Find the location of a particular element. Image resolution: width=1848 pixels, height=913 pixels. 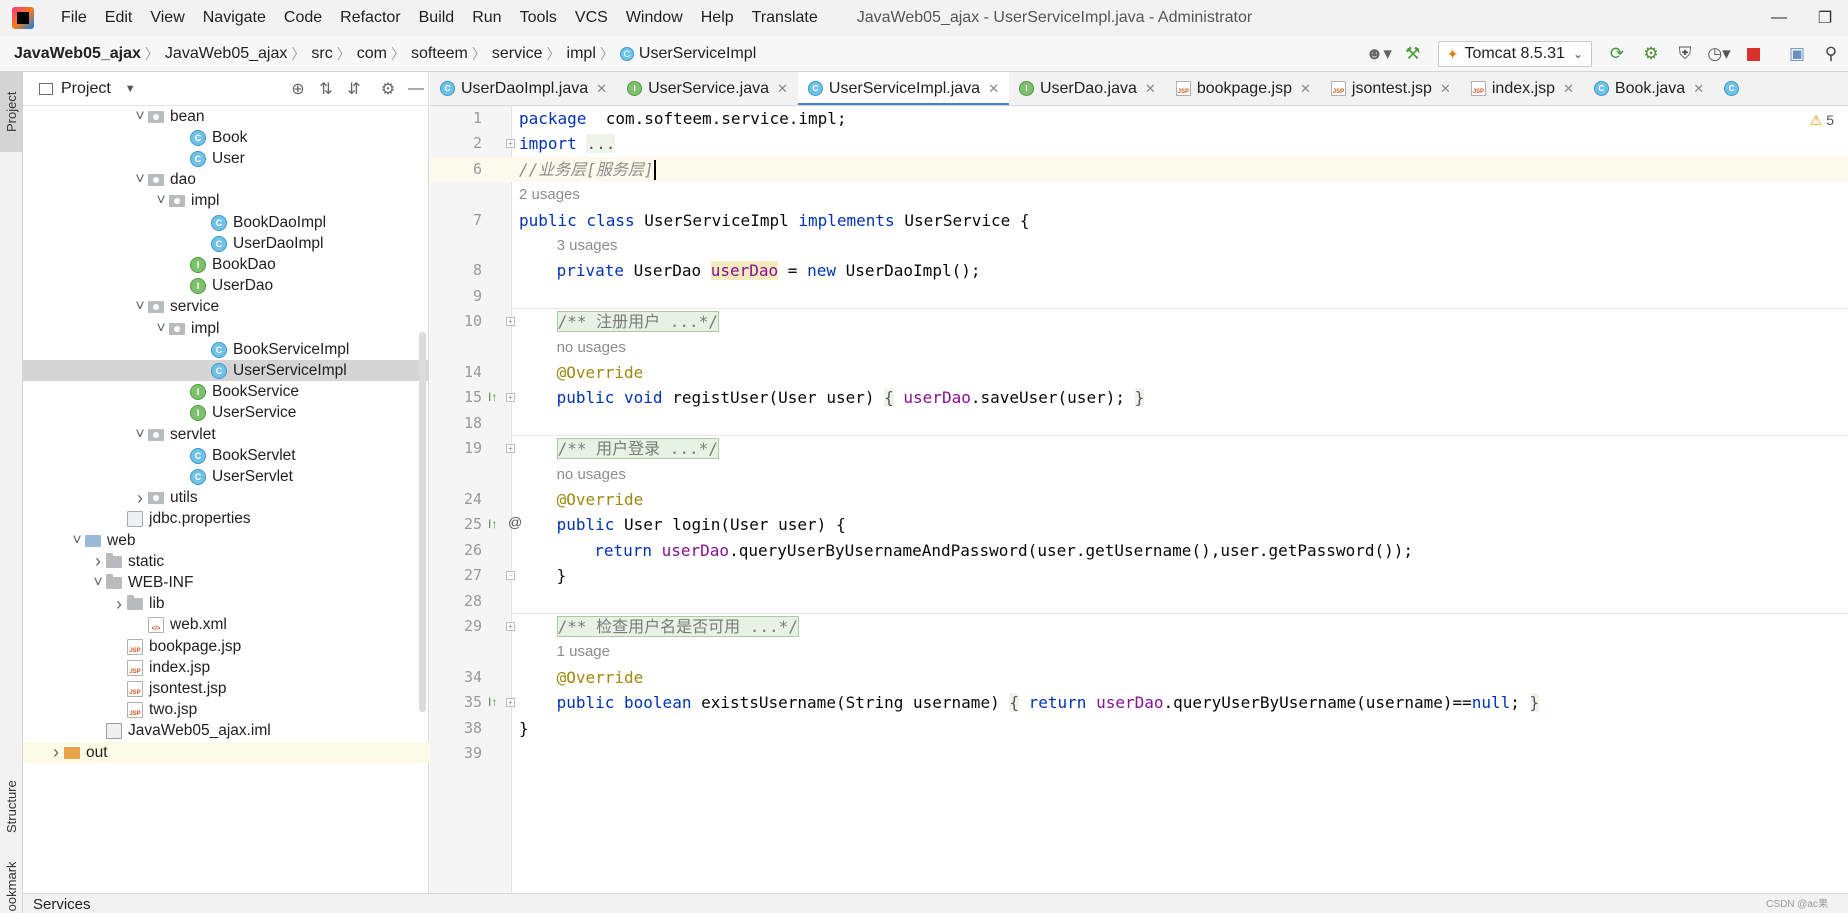

services-tool-tab: Services is located at coordinates (62, 904).